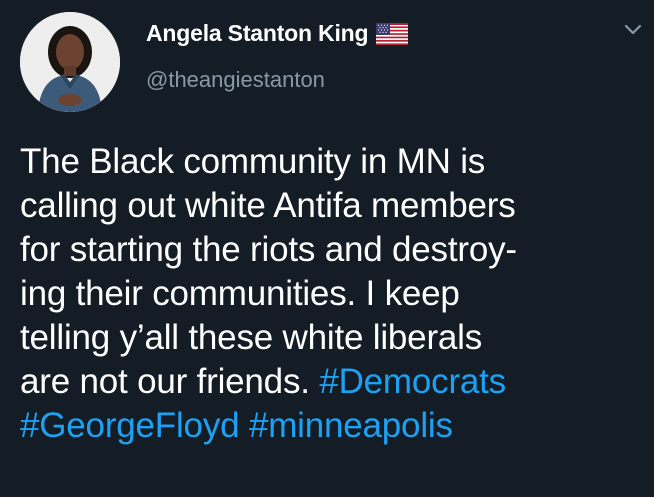 This screenshot has width=654, height=497. What do you see at coordinates (392, 33) in the screenshot?
I see `us-flag-icon` at bounding box center [392, 33].